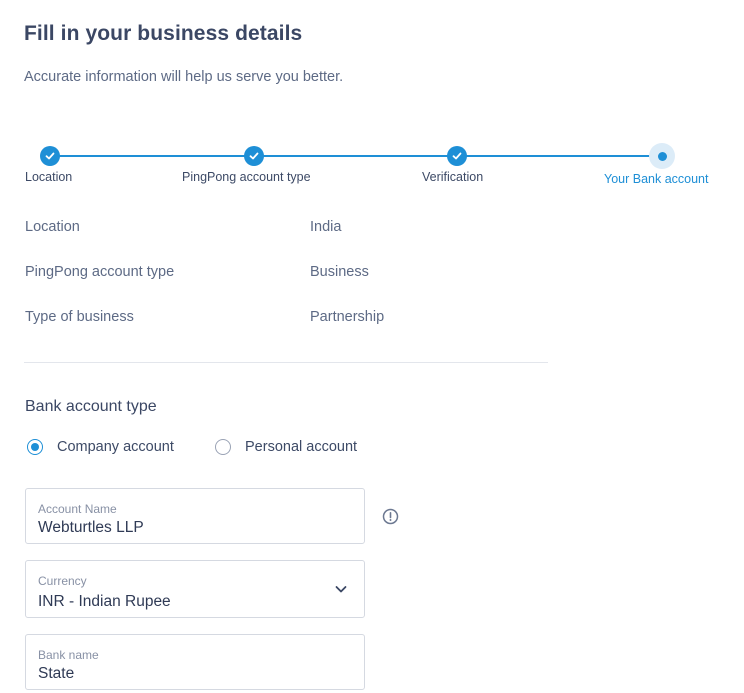 The image size is (744, 693). What do you see at coordinates (223, 447) in the screenshot?
I see `personal-account-radio` at bounding box center [223, 447].